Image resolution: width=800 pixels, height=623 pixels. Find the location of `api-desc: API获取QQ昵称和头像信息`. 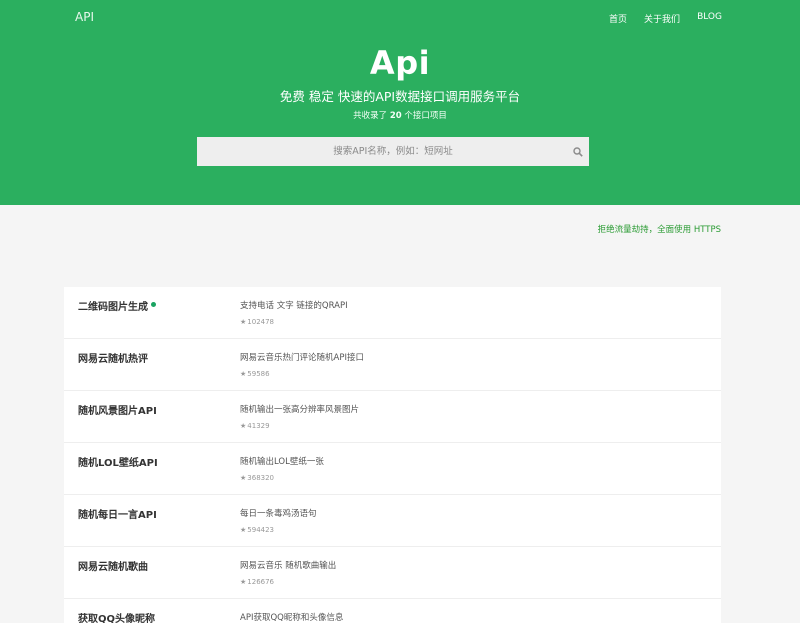

api-desc: API获取QQ昵称和头像信息 is located at coordinates (292, 618).